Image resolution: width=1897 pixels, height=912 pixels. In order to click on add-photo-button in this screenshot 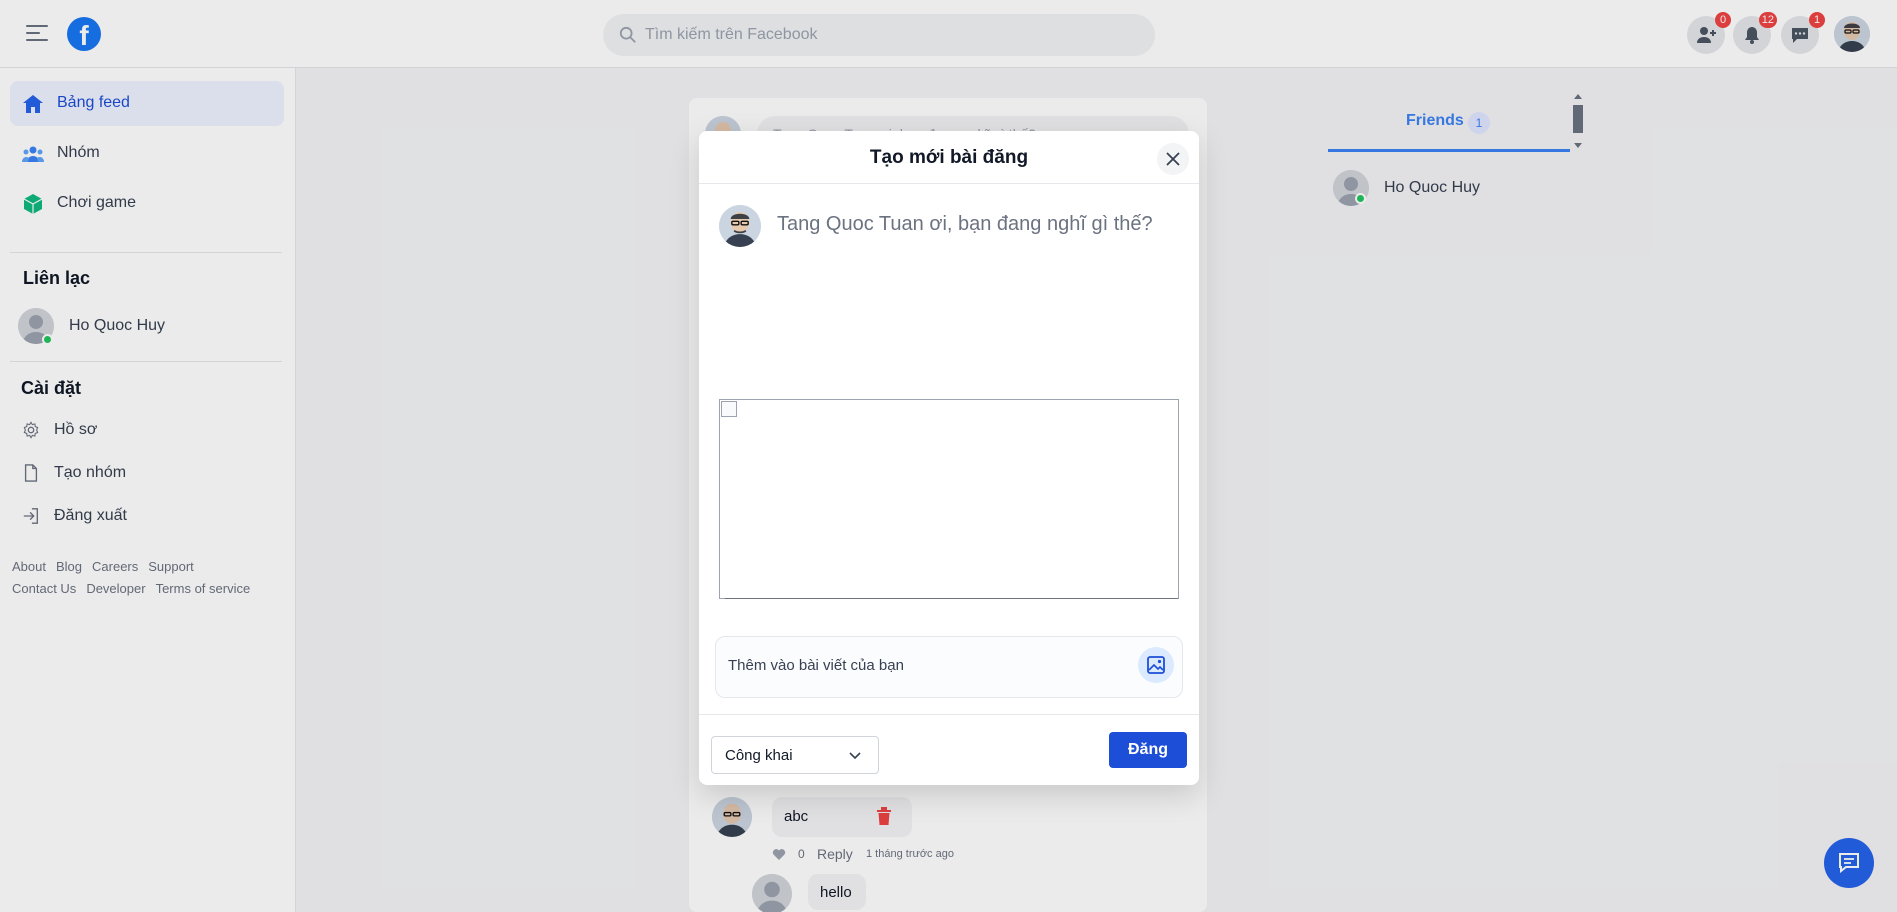, I will do `click(1156, 665)`.